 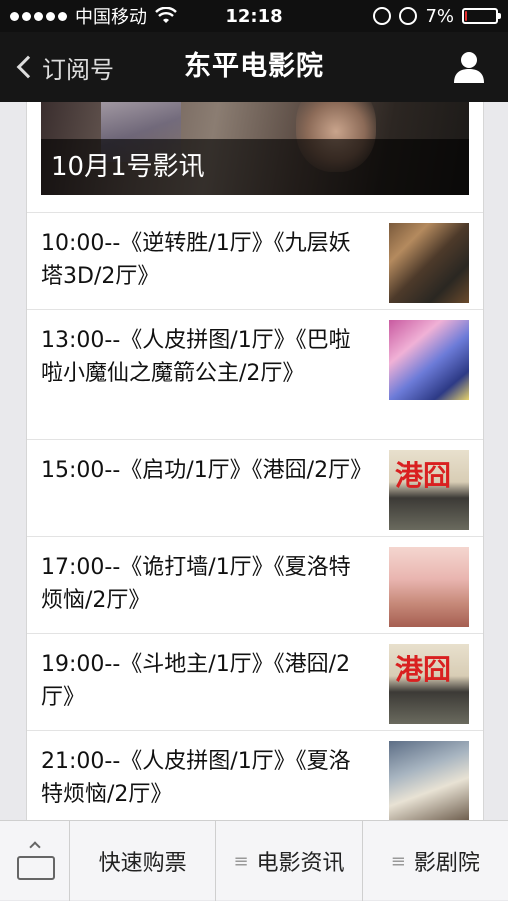 I want to click on cover-image: 10月1号影讯, so click(x=255, y=148).